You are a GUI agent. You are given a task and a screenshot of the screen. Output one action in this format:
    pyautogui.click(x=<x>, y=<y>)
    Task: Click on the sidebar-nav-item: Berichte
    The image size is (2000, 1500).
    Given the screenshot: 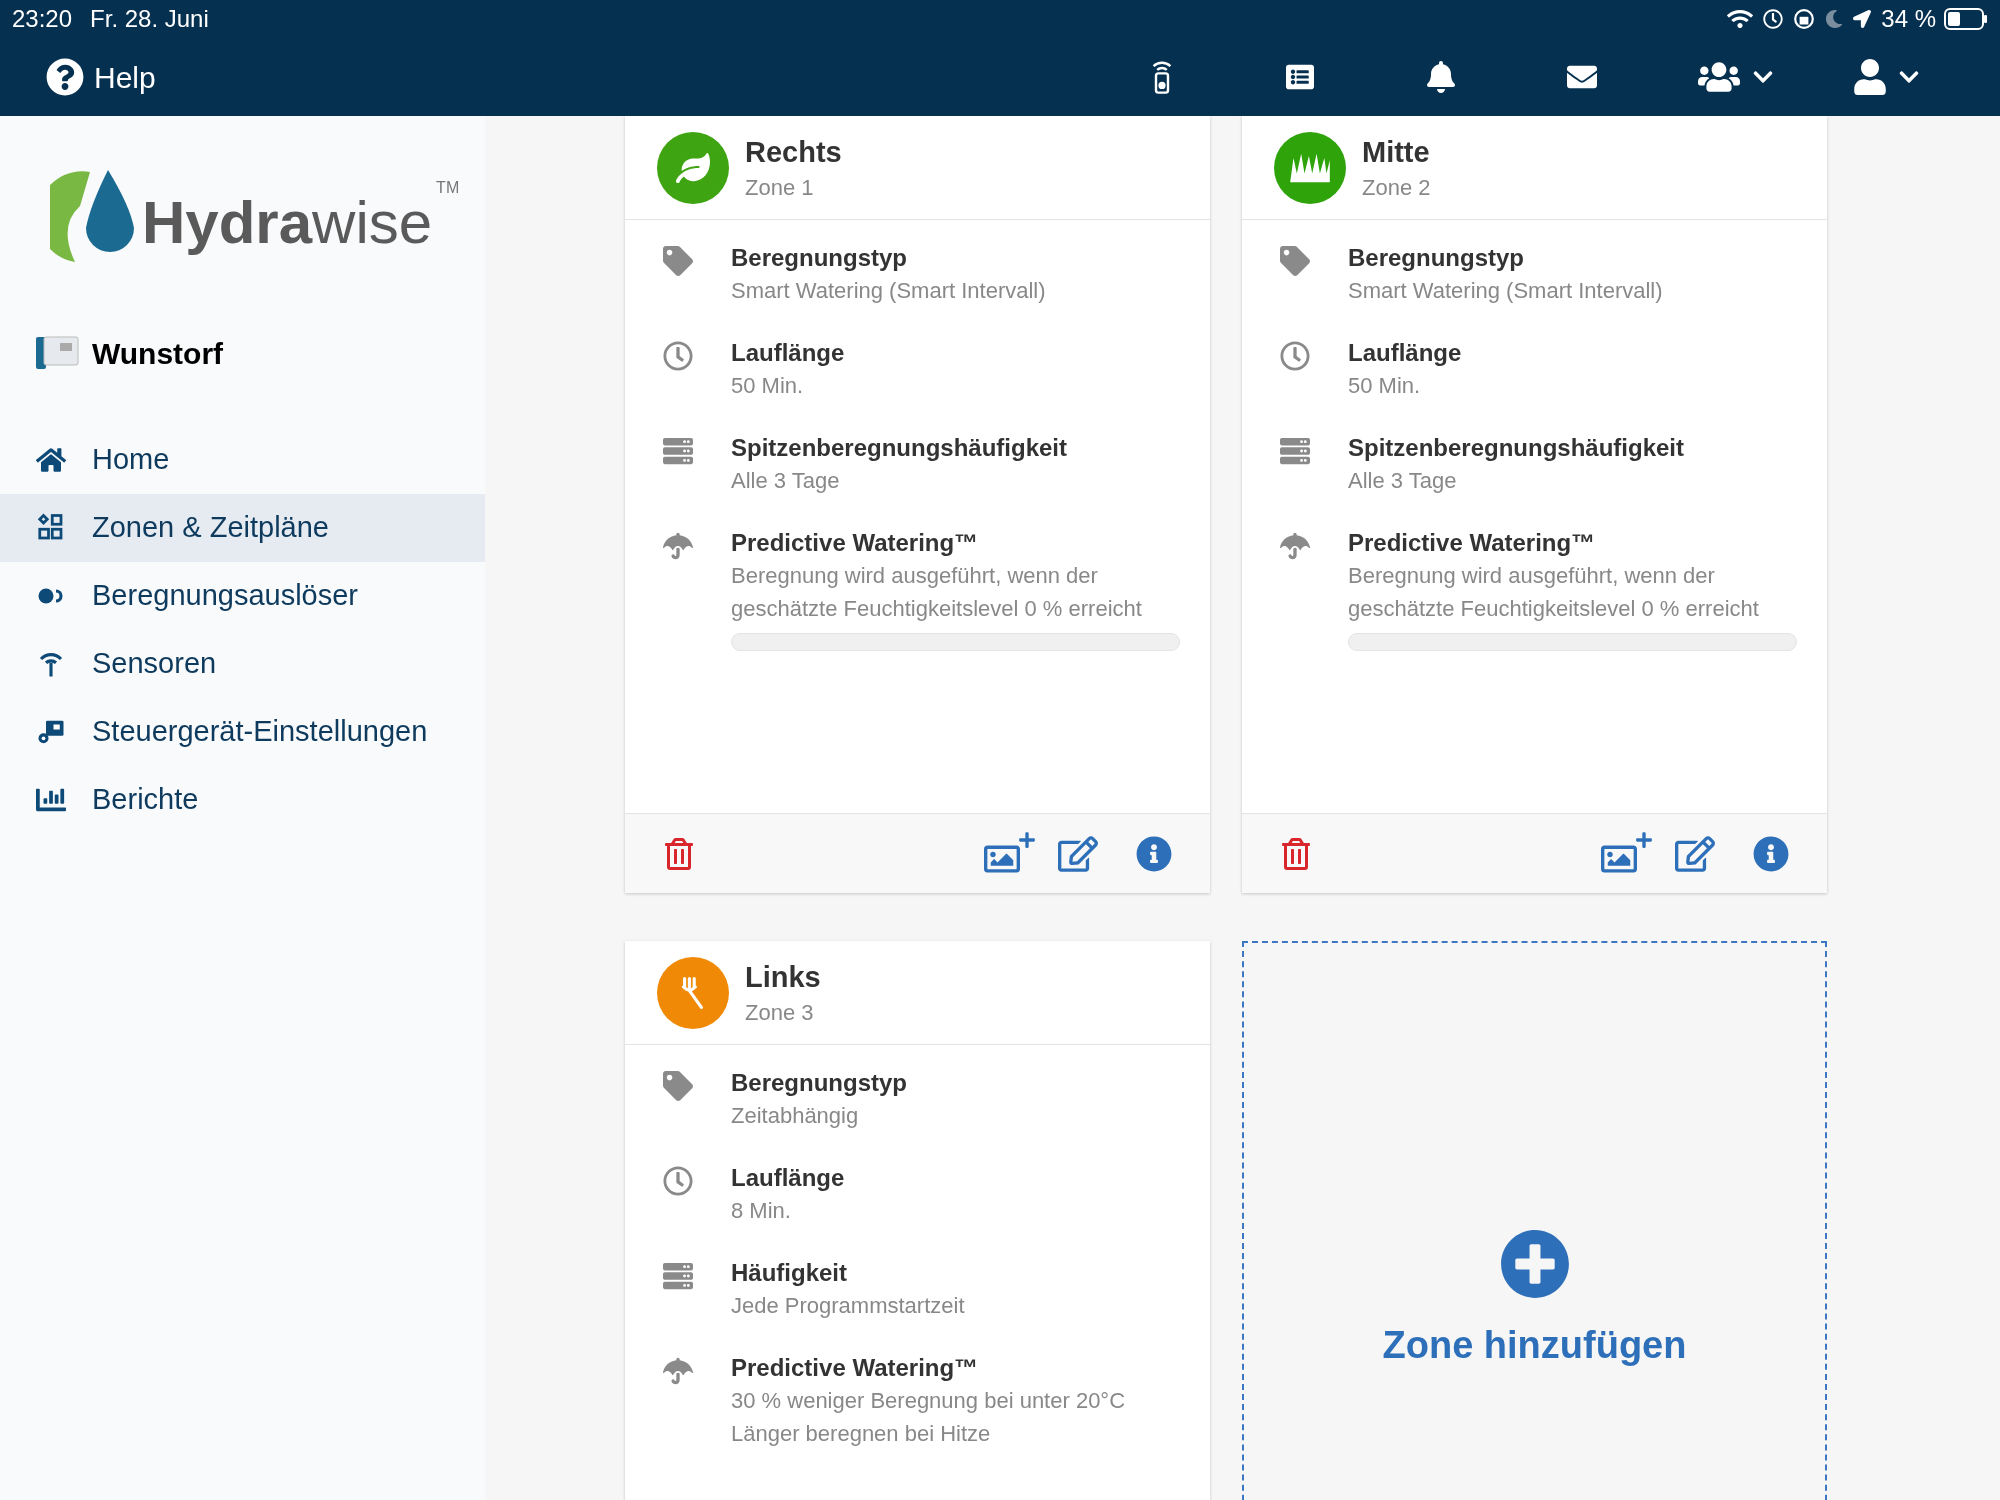 What is the action you would take?
    pyautogui.click(x=242, y=800)
    